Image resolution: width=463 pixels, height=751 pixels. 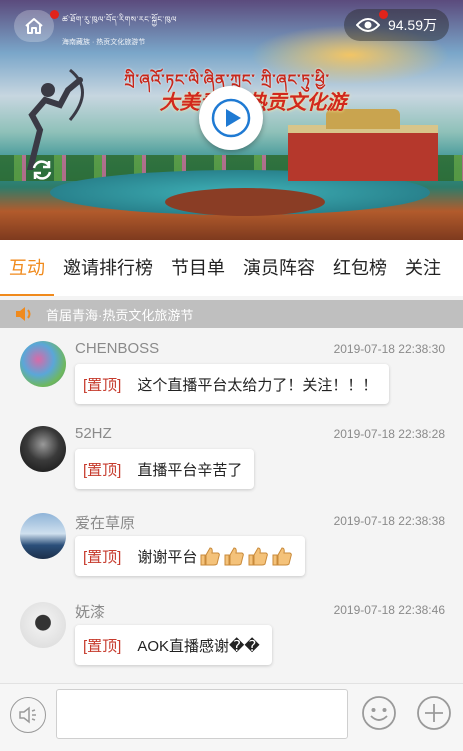 What do you see at coordinates (383, 14) in the screenshot?
I see `viewer-badge-dot` at bounding box center [383, 14].